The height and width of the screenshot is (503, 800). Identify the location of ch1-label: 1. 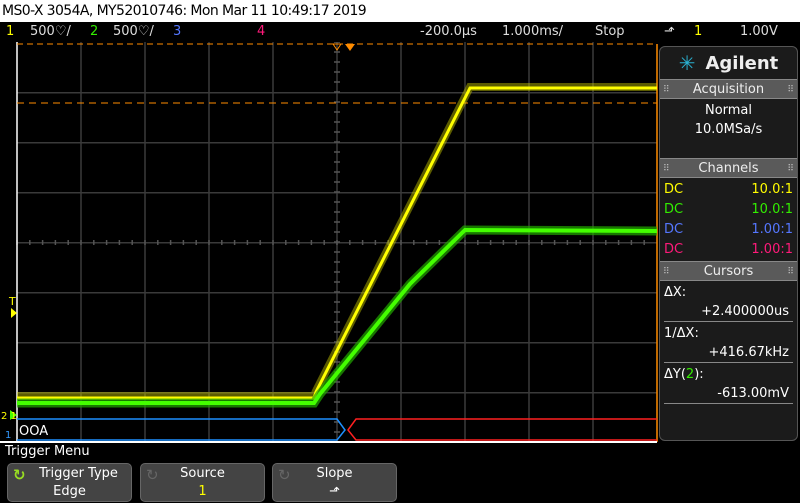
(10, 32).